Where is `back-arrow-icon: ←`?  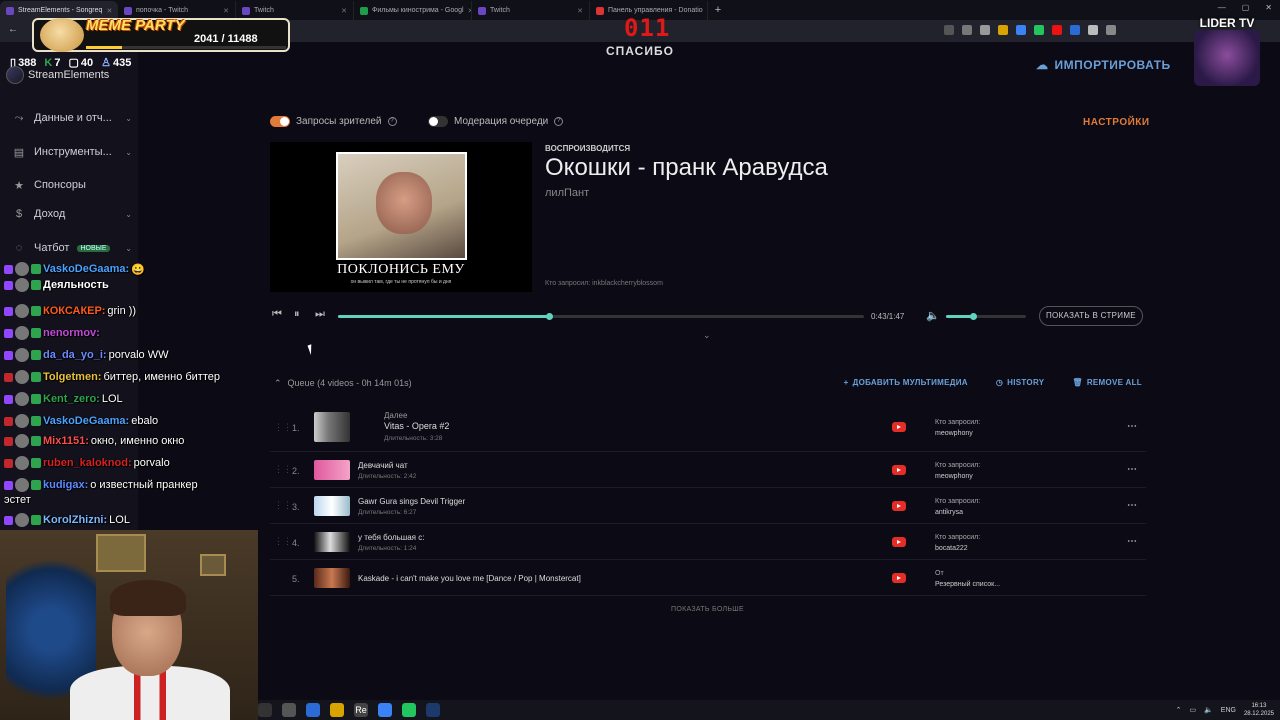 back-arrow-icon: ← is located at coordinates (13, 29).